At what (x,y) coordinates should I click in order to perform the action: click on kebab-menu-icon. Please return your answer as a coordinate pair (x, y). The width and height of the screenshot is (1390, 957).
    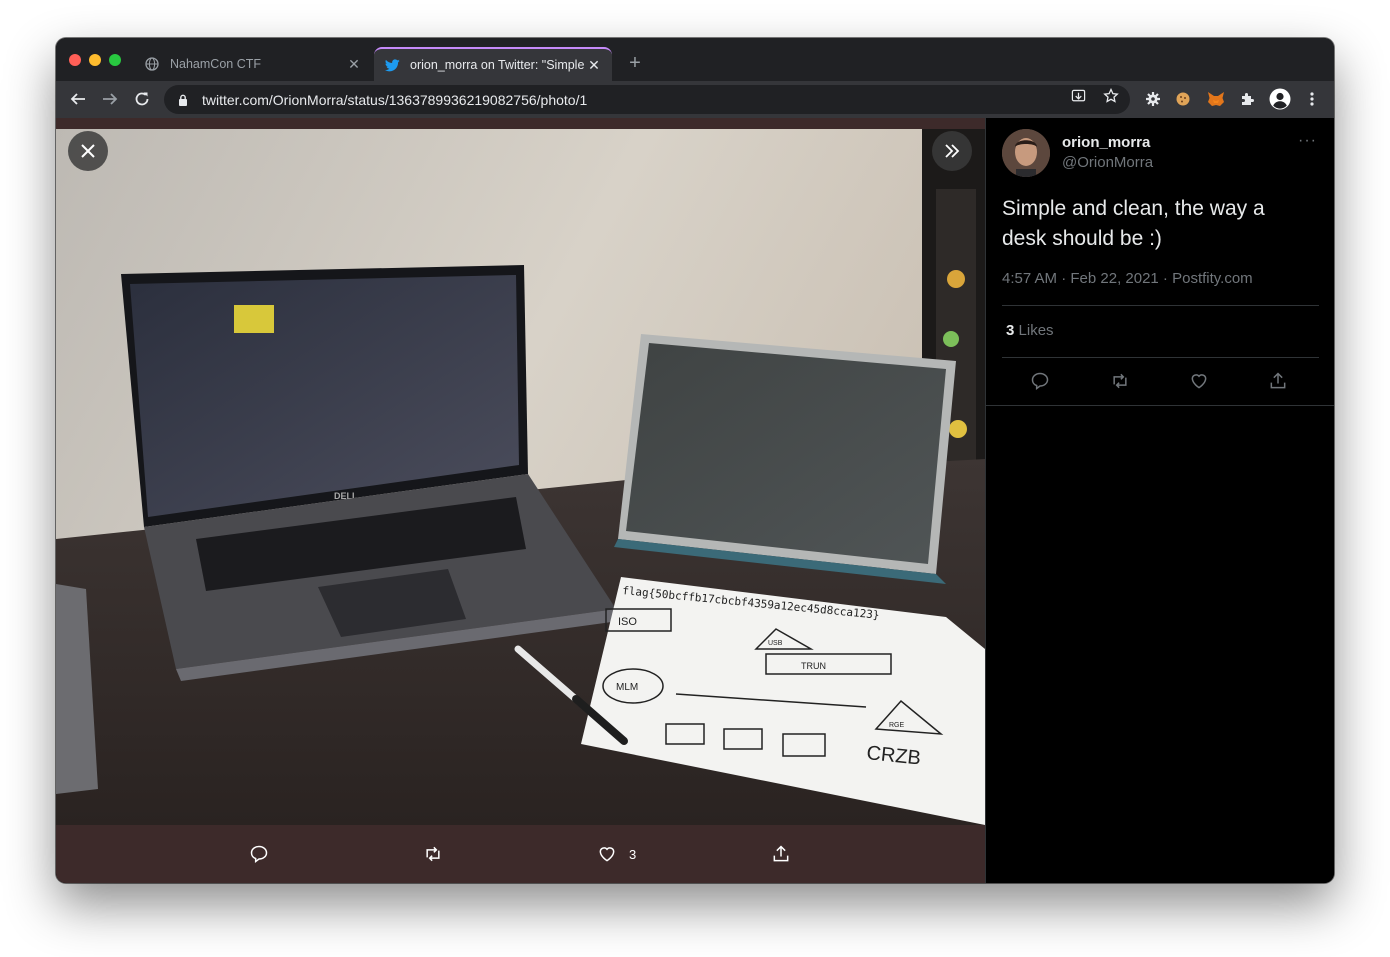
    Looking at the image, I should click on (1312, 99).